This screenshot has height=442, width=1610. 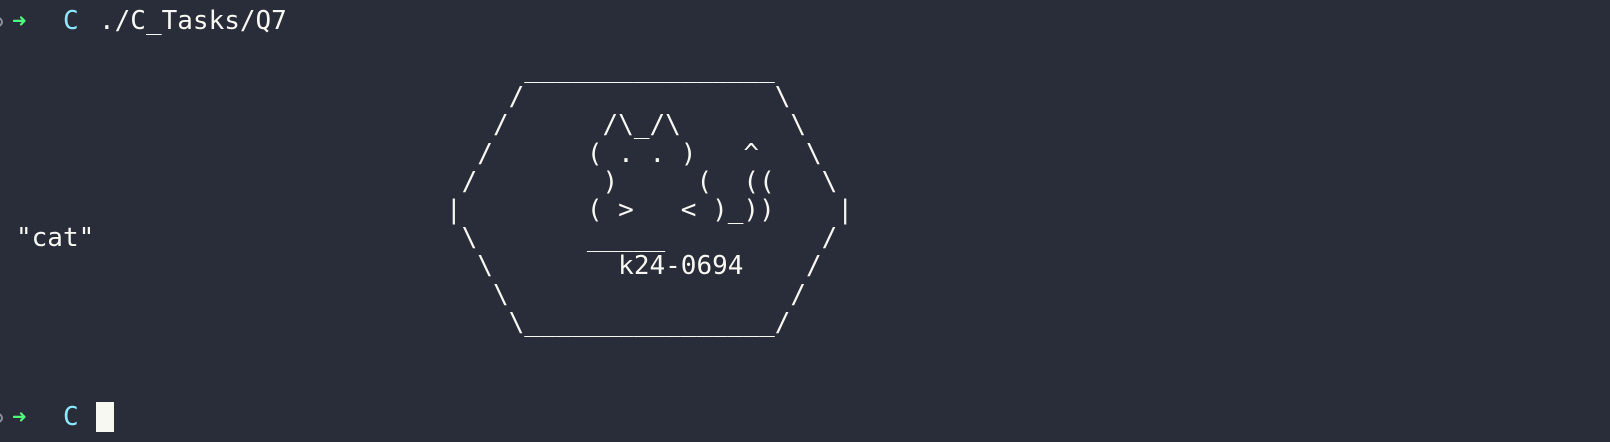 What do you see at coordinates (105, 417) in the screenshot?
I see `text-cursor` at bounding box center [105, 417].